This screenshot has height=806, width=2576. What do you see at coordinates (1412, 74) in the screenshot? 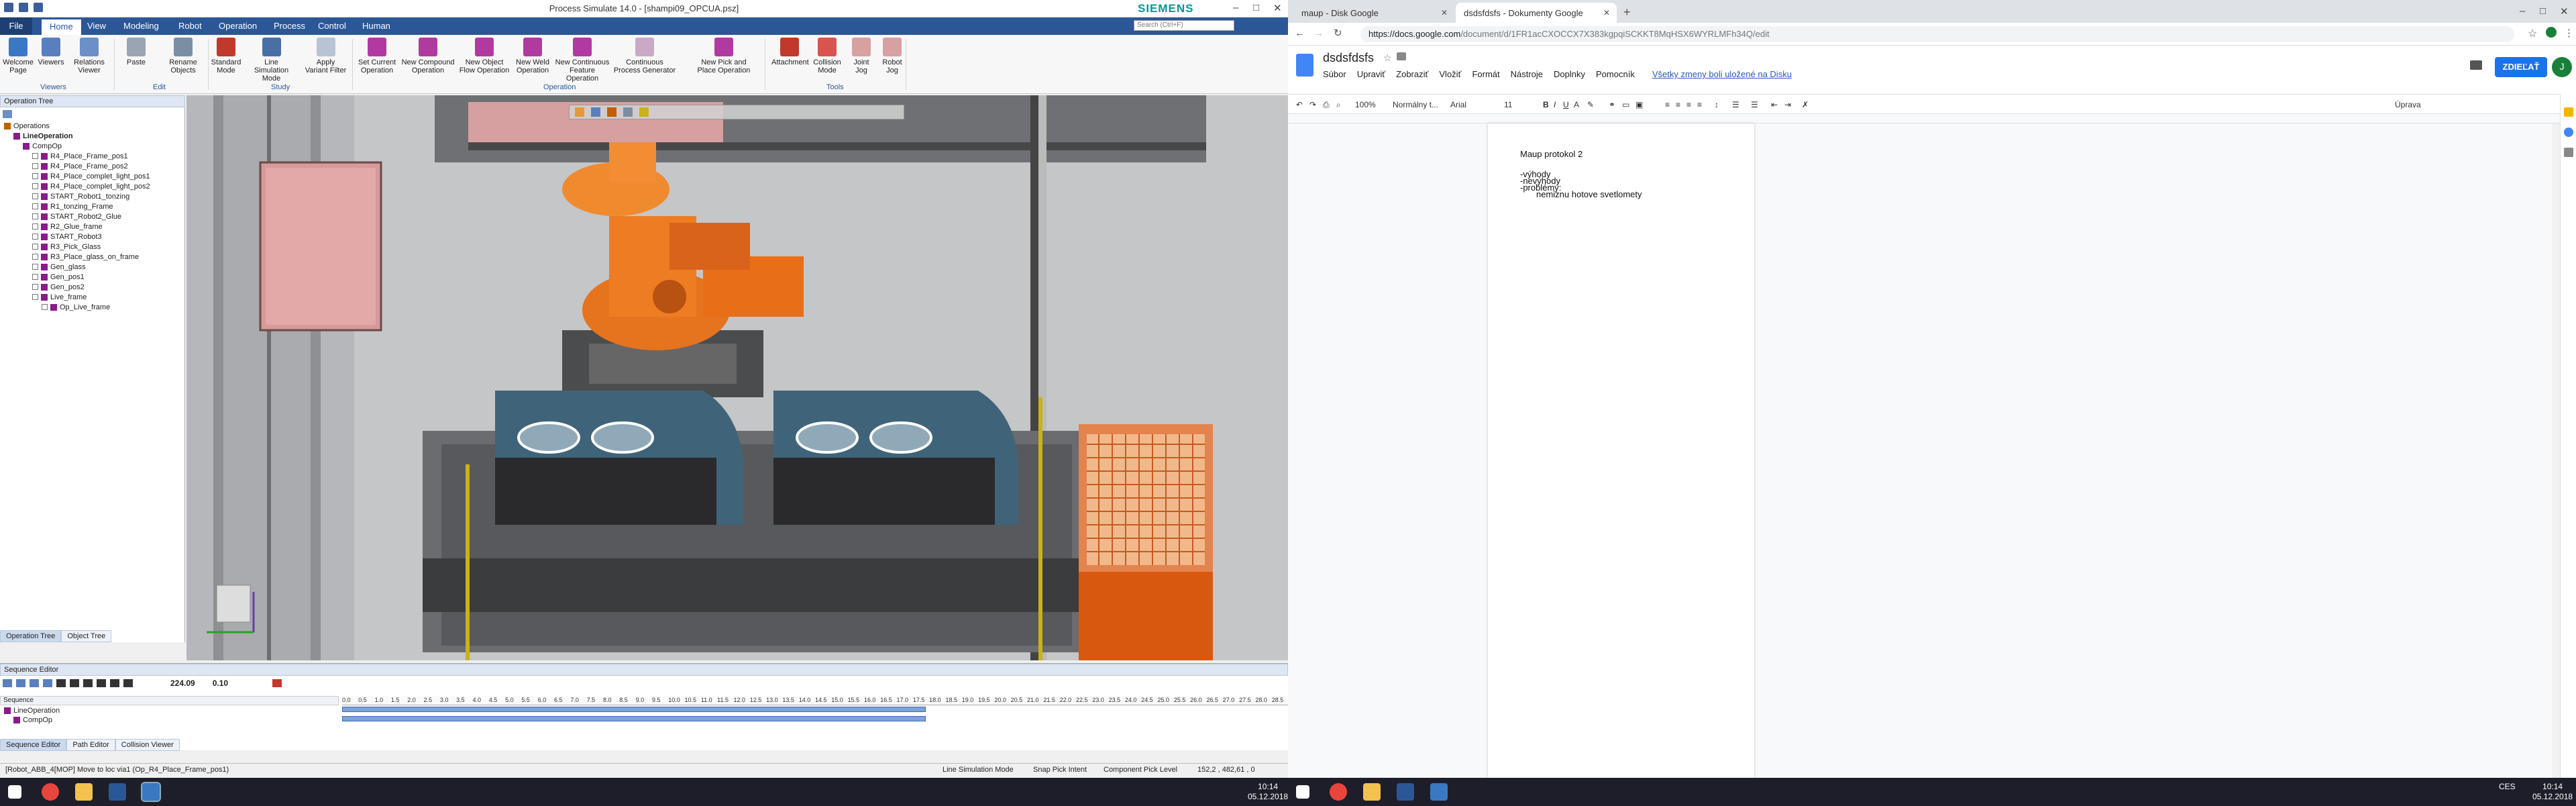
I see `menu-zobrazit: Zobraziť` at bounding box center [1412, 74].